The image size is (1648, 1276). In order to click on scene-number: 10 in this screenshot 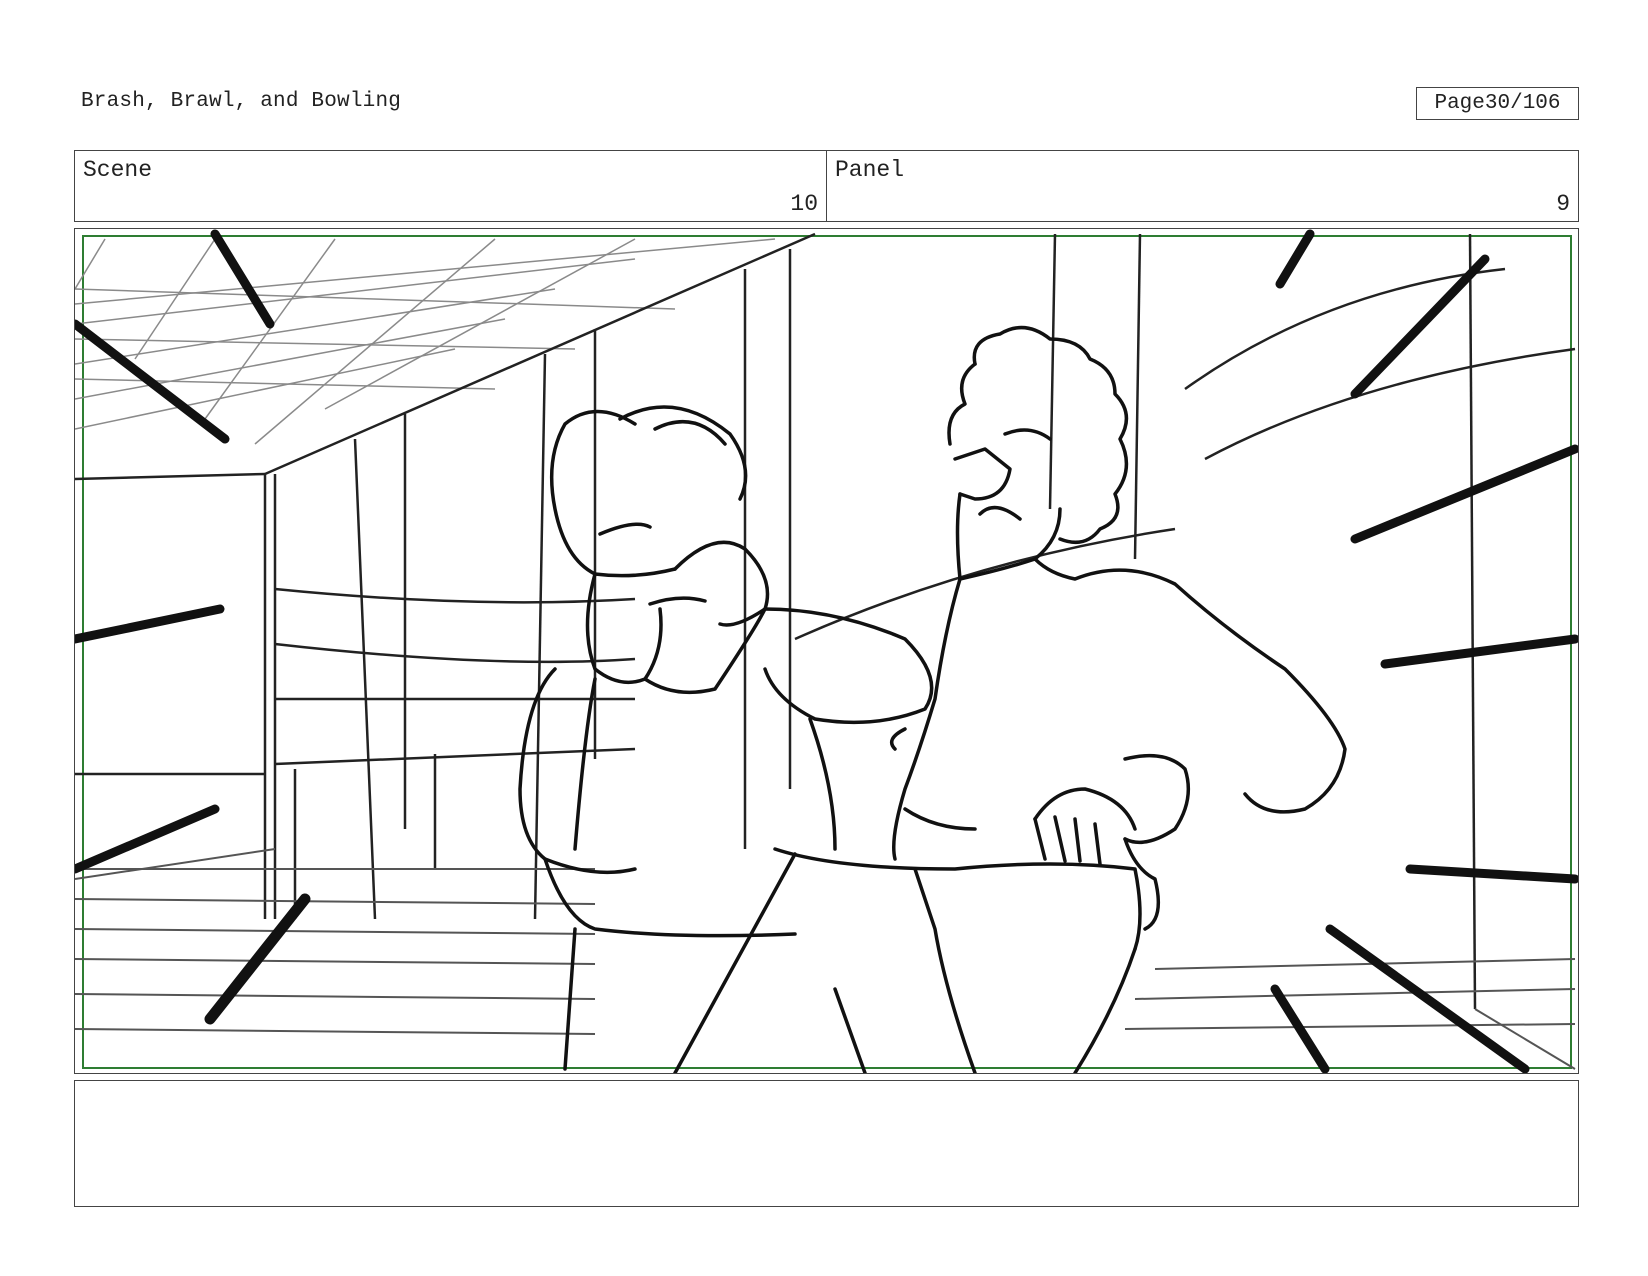, I will do `click(804, 204)`.